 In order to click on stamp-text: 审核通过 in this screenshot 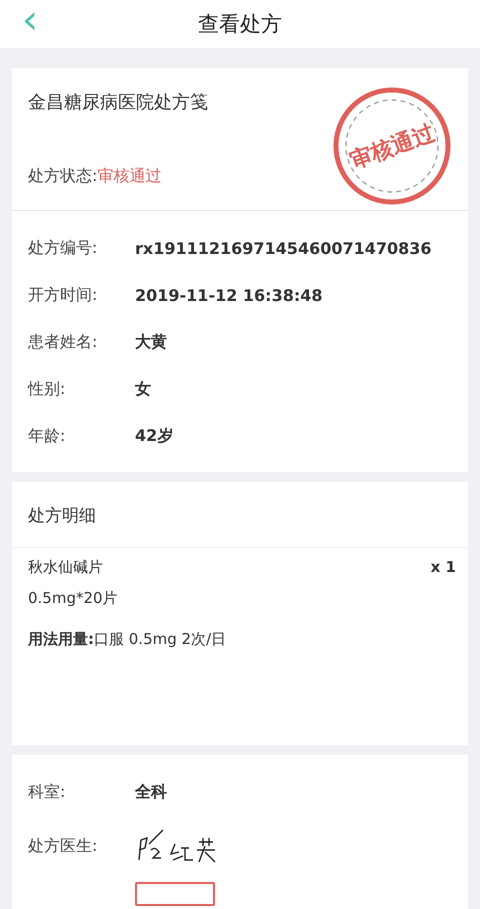, I will do `click(392, 147)`.